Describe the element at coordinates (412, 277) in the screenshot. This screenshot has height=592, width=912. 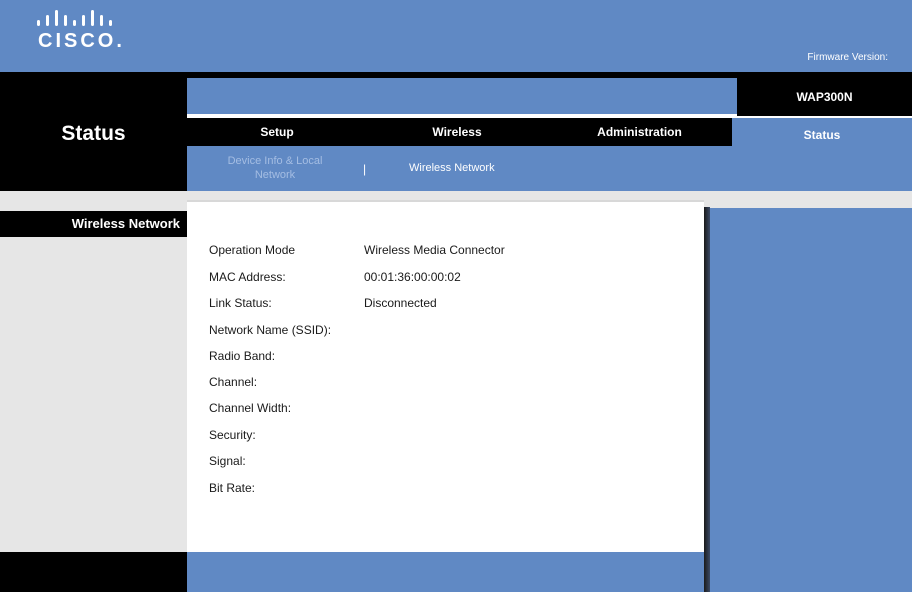
I see `field-value: 00:01:36:00:00:02` at that location.